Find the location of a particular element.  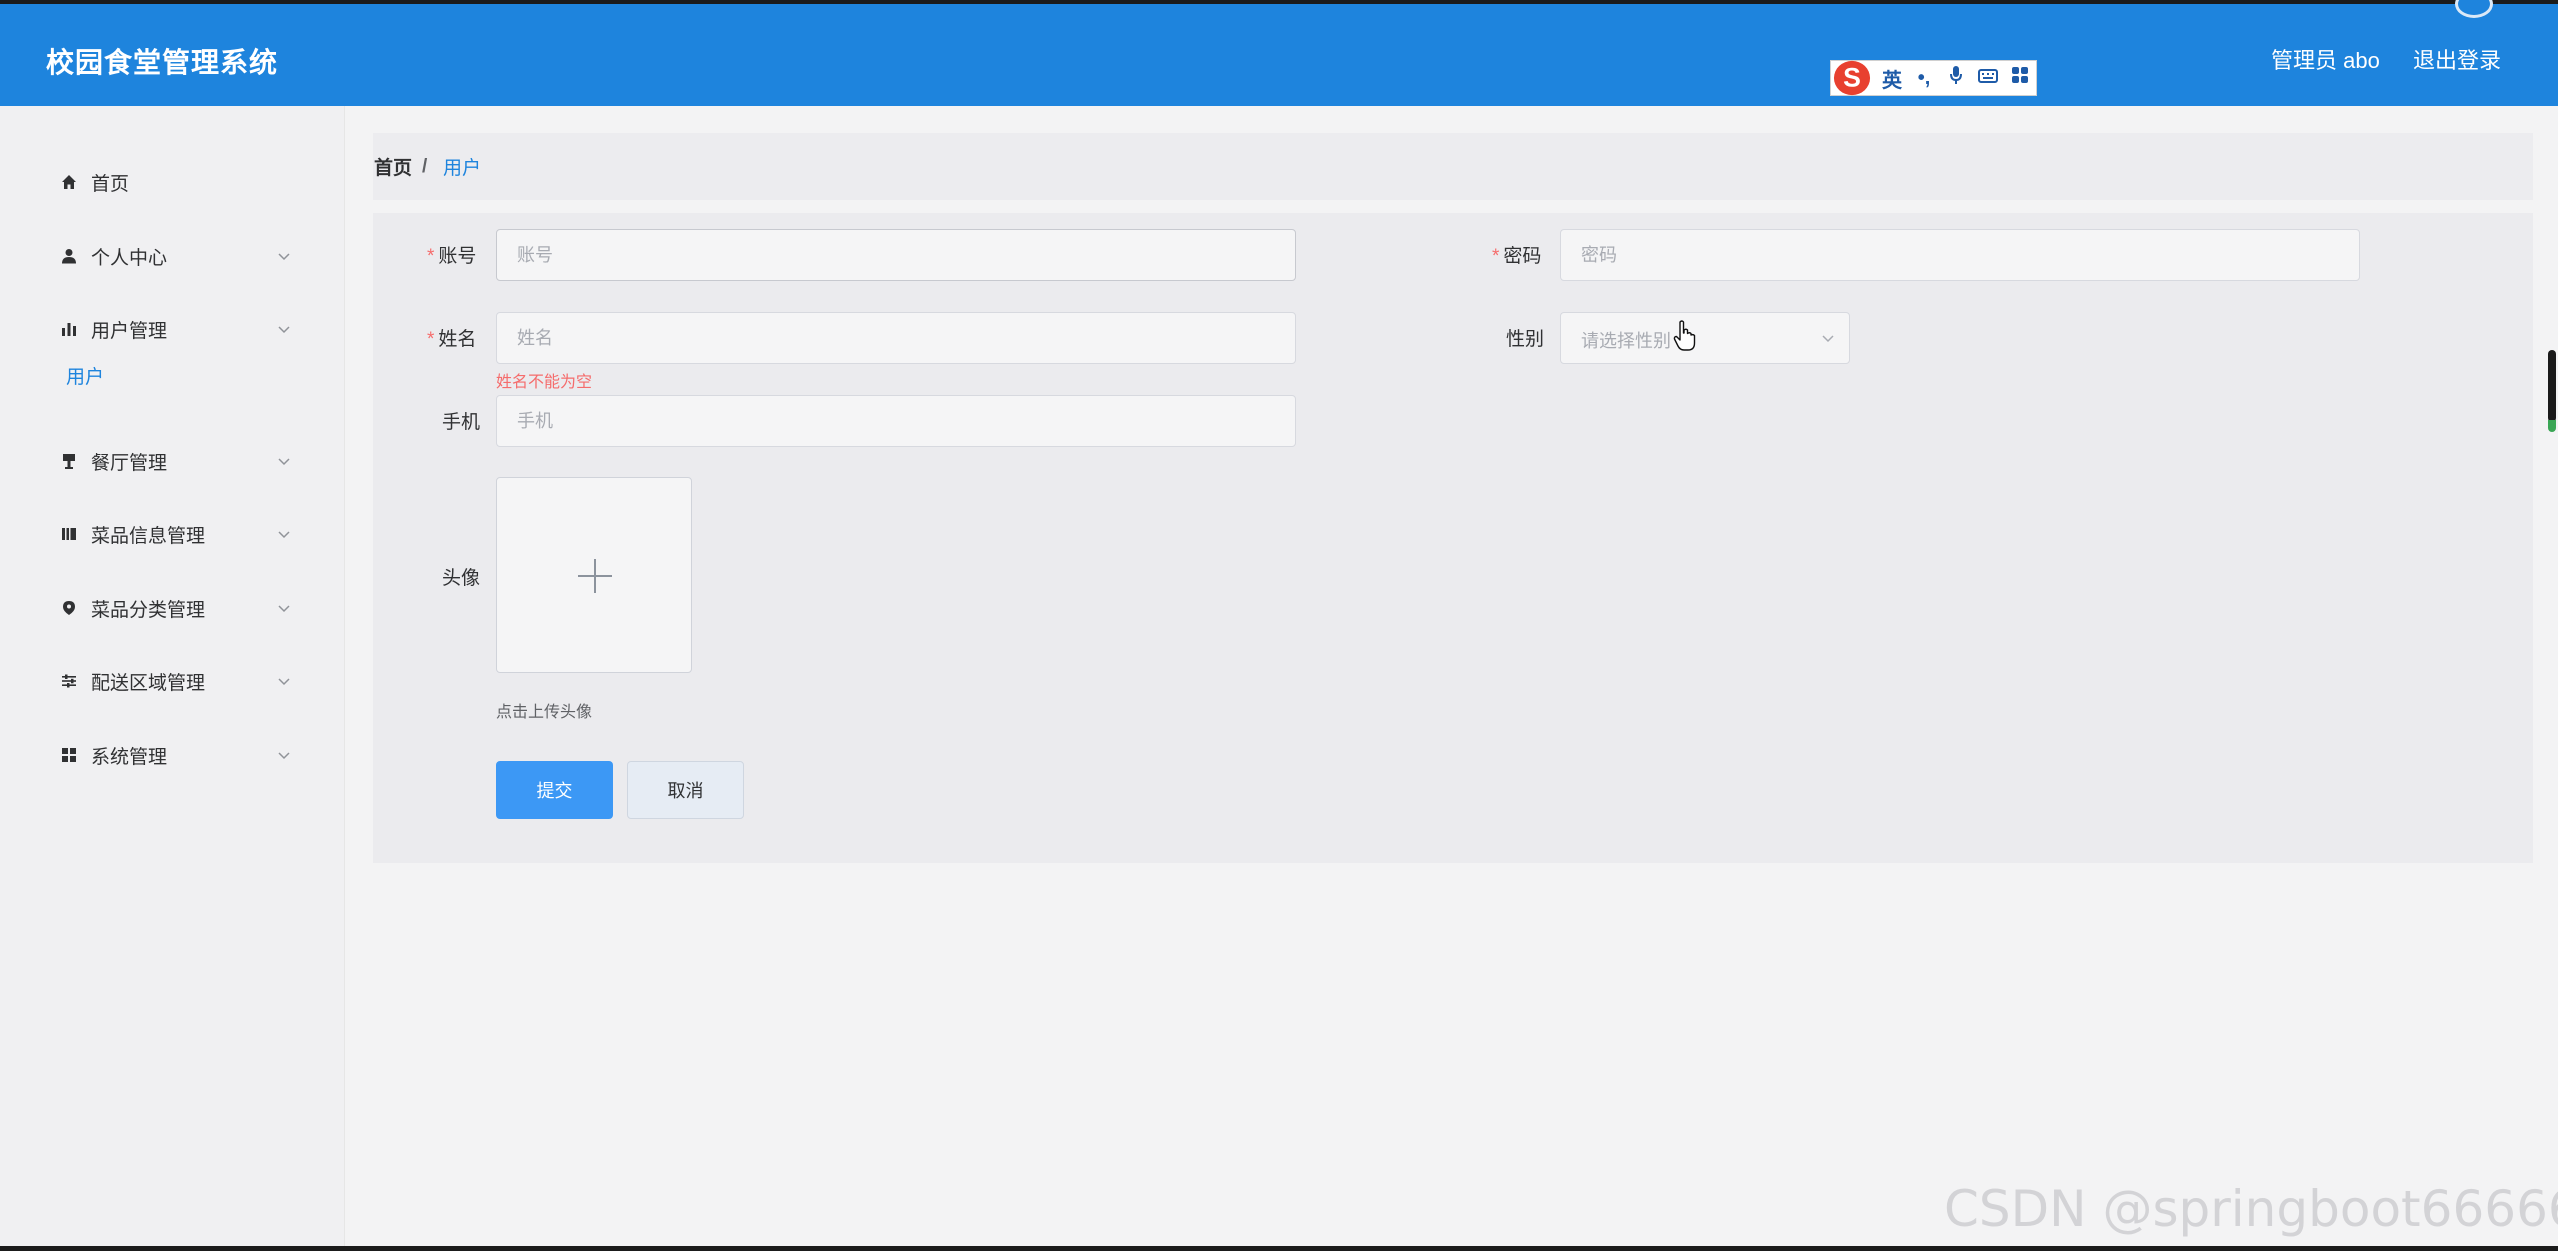

cancel-button: 取消 is located at coordinates (685, 790).